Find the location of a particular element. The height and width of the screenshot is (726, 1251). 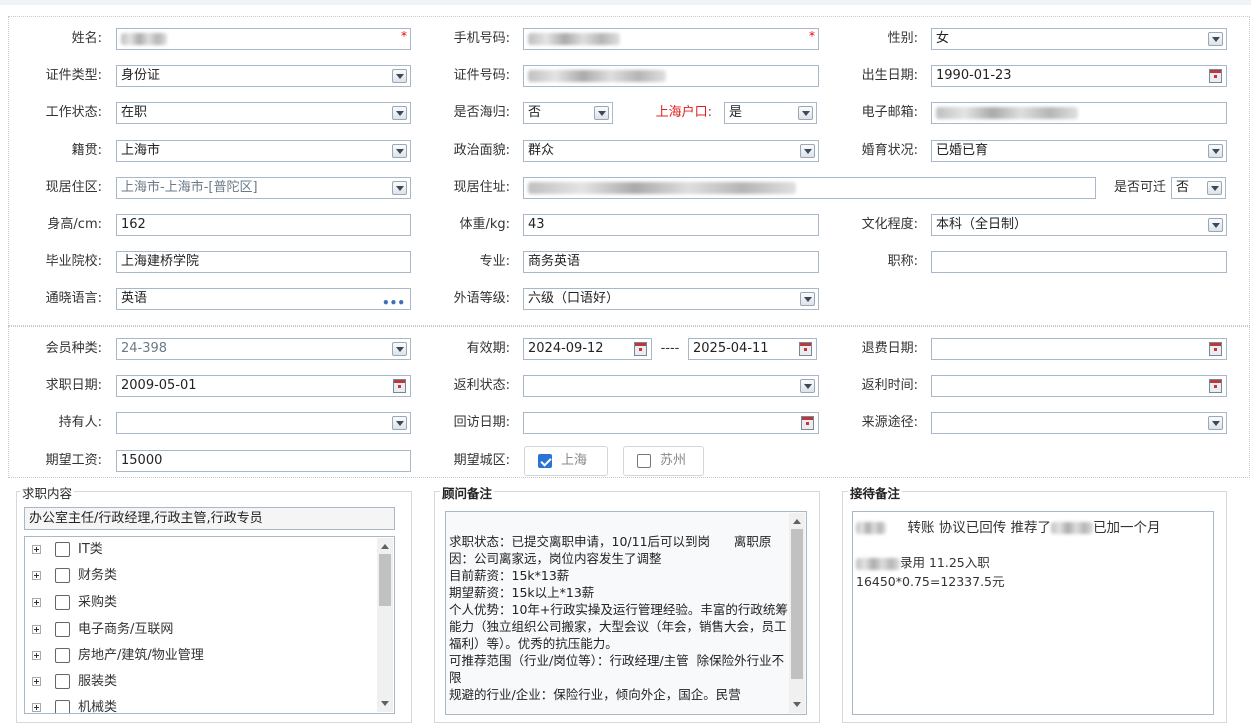

job-content-summary: 办公室主任/行政经理,行政主管,行政专员 is located at coordinates (209, 518).